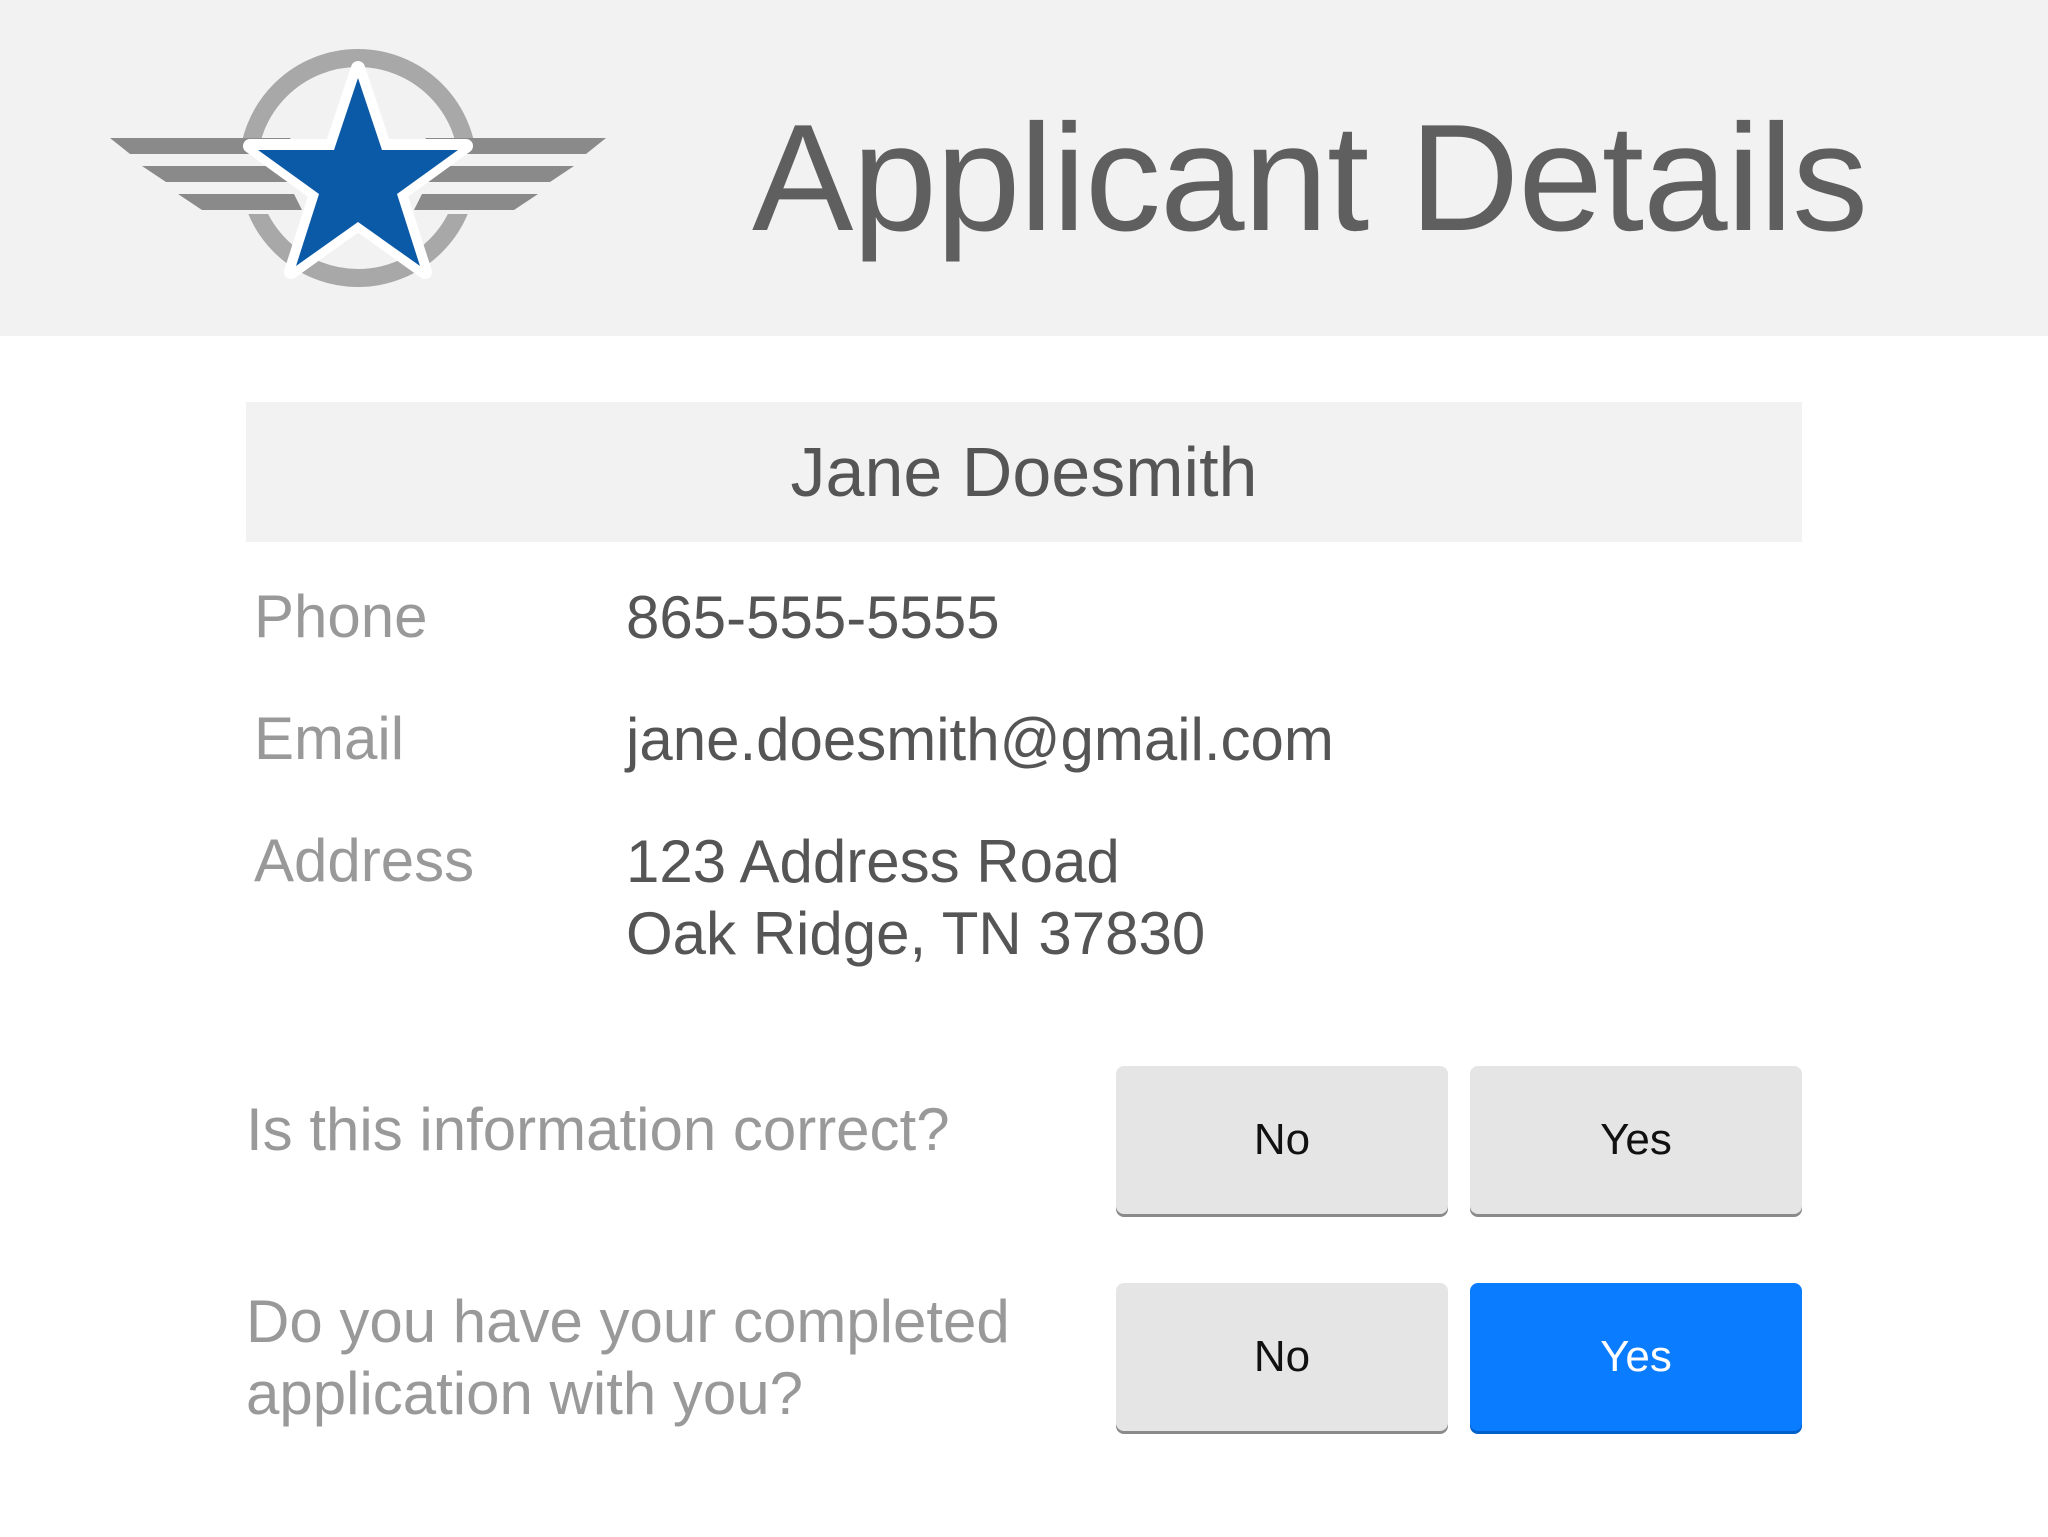 The image size is (2048, 1537). Describe the element at coordinates (1636, 1357) in the screenshot. I see `completed-application-yes-button: Yes` at that location.